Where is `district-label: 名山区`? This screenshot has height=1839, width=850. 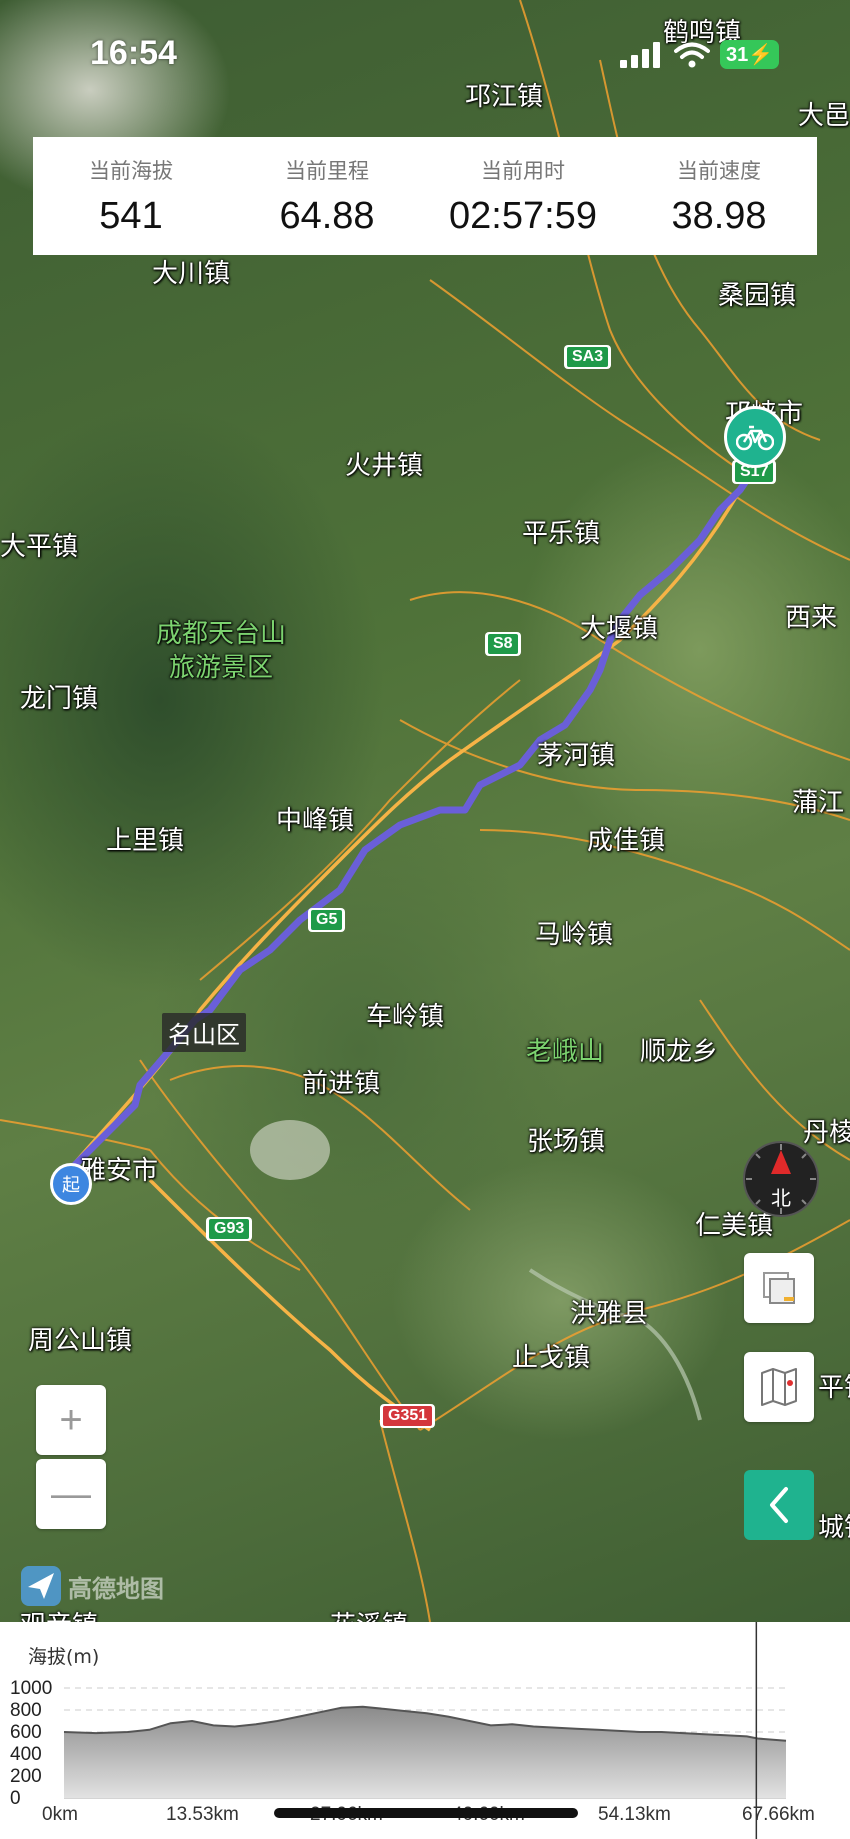
district-label: 名山区 is located at coordinates (204, 1032).